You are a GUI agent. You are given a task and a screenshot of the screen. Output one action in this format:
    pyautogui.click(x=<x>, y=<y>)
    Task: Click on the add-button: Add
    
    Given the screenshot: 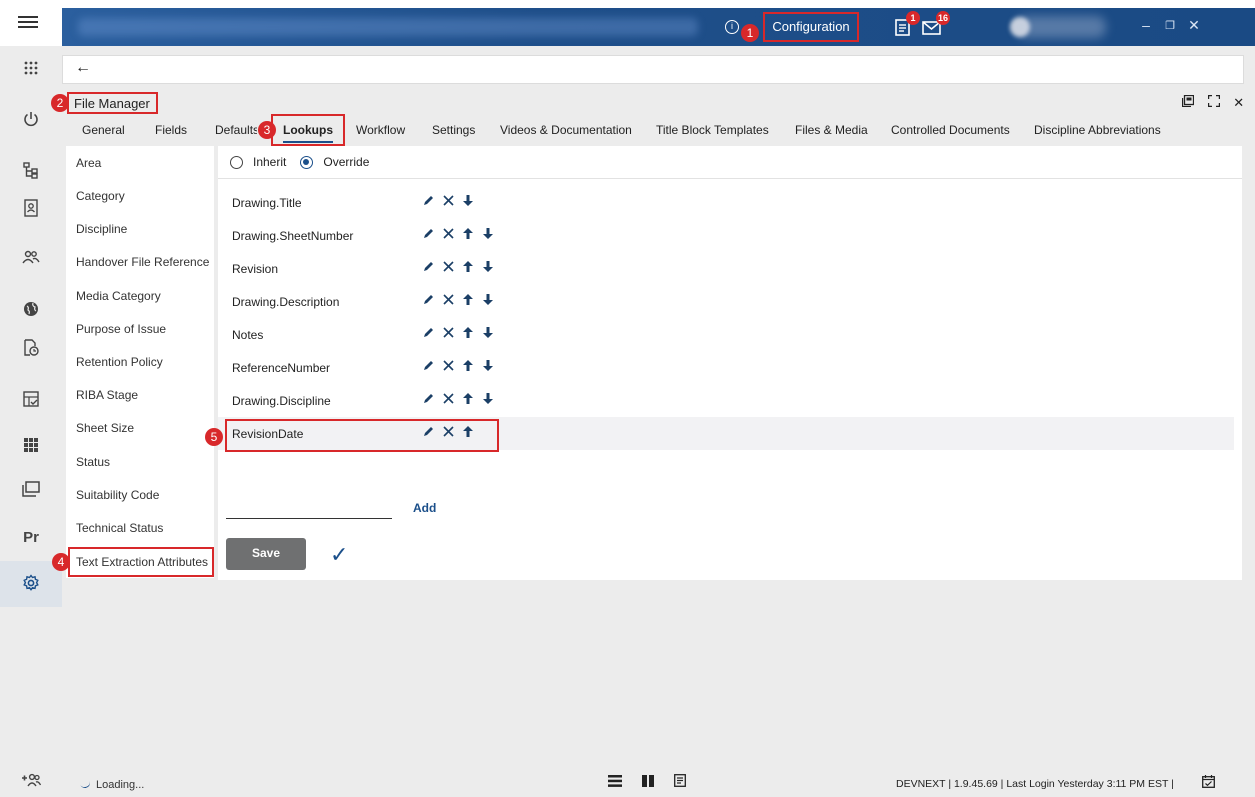 What is the action you would take?
    pyautogui.click(x=424, y=508)
    